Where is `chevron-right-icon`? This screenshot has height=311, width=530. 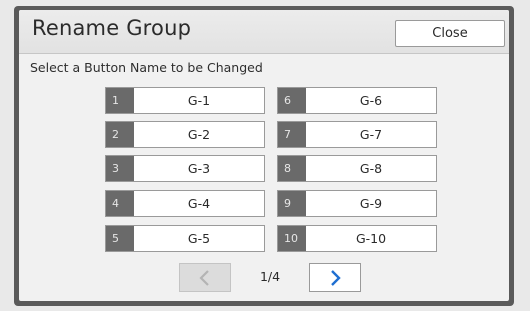 chevron-right-icon is located at coordinates (336, 277).